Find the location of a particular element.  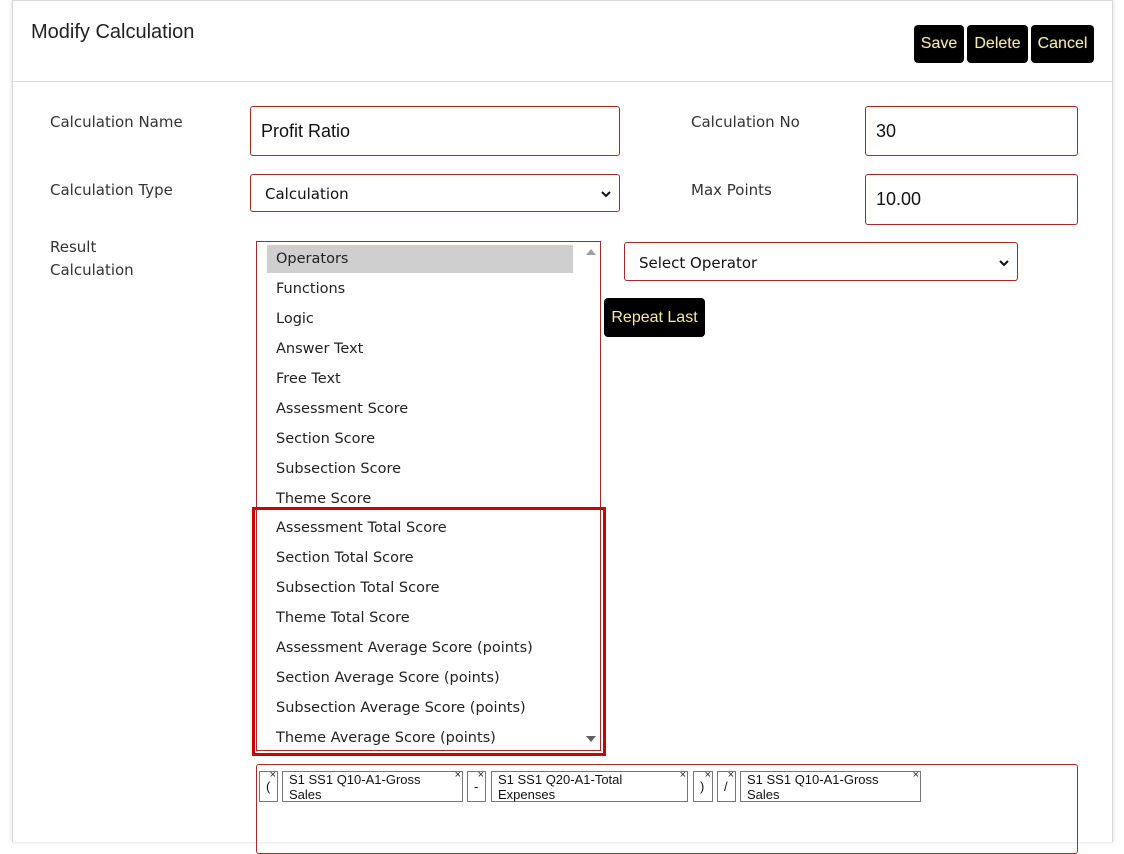

cancel-button: Cancel is located at coordinates (1062, 44).